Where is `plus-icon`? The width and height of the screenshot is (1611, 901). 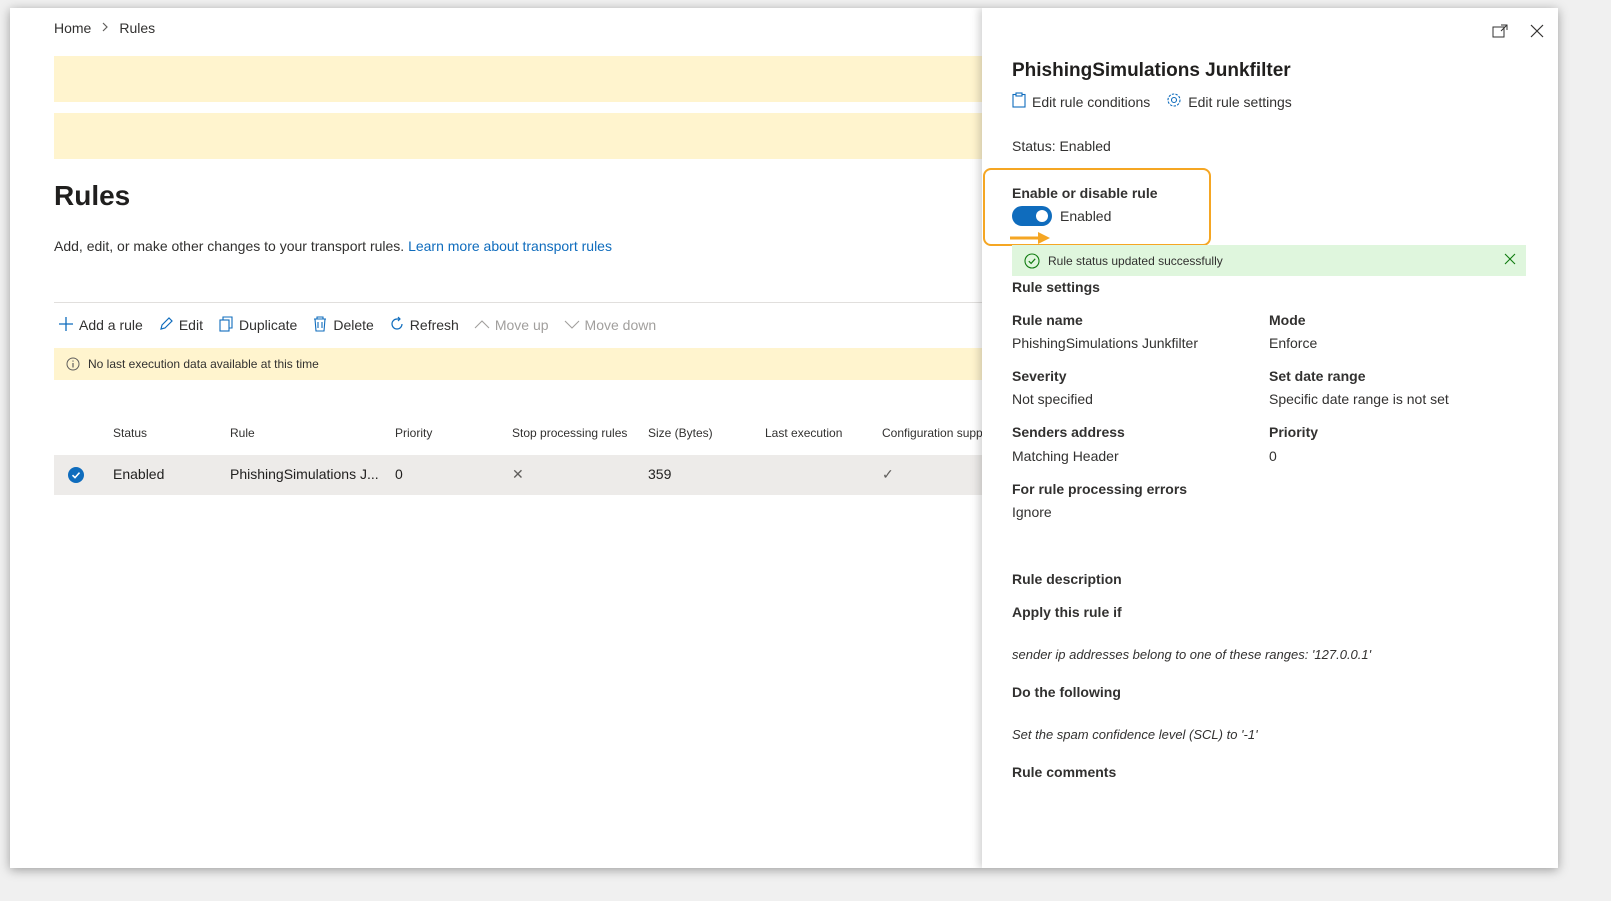
plus-icon is located at coordinates (66, 325).